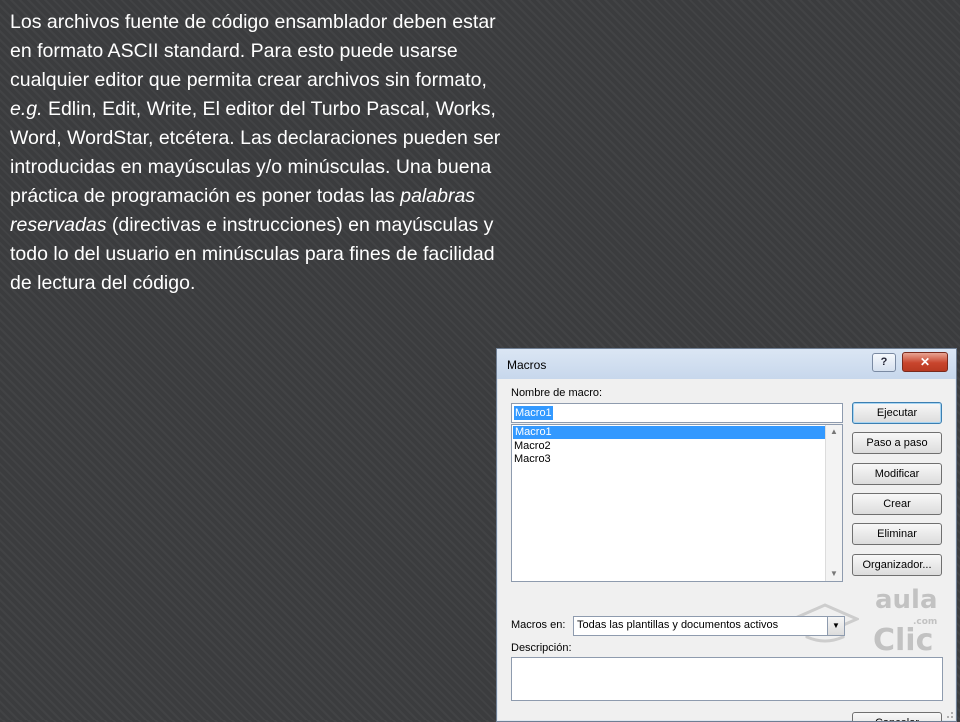  What do you see at coordinates (897, 504) in the screenshot?
I see `create-button: Crear` at bounding box center [897, 504].